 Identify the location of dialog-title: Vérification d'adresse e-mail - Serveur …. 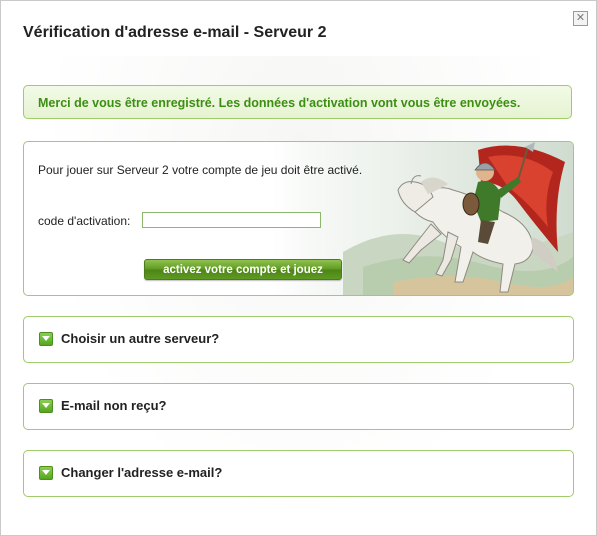
(175, 32).